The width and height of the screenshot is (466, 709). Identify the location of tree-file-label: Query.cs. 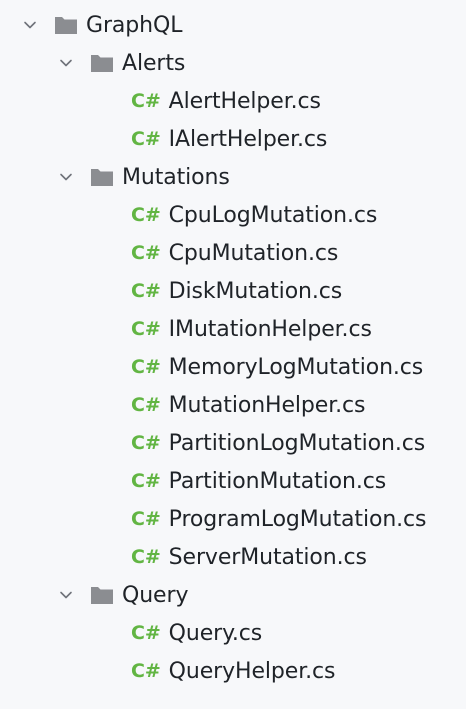
(215, 633).